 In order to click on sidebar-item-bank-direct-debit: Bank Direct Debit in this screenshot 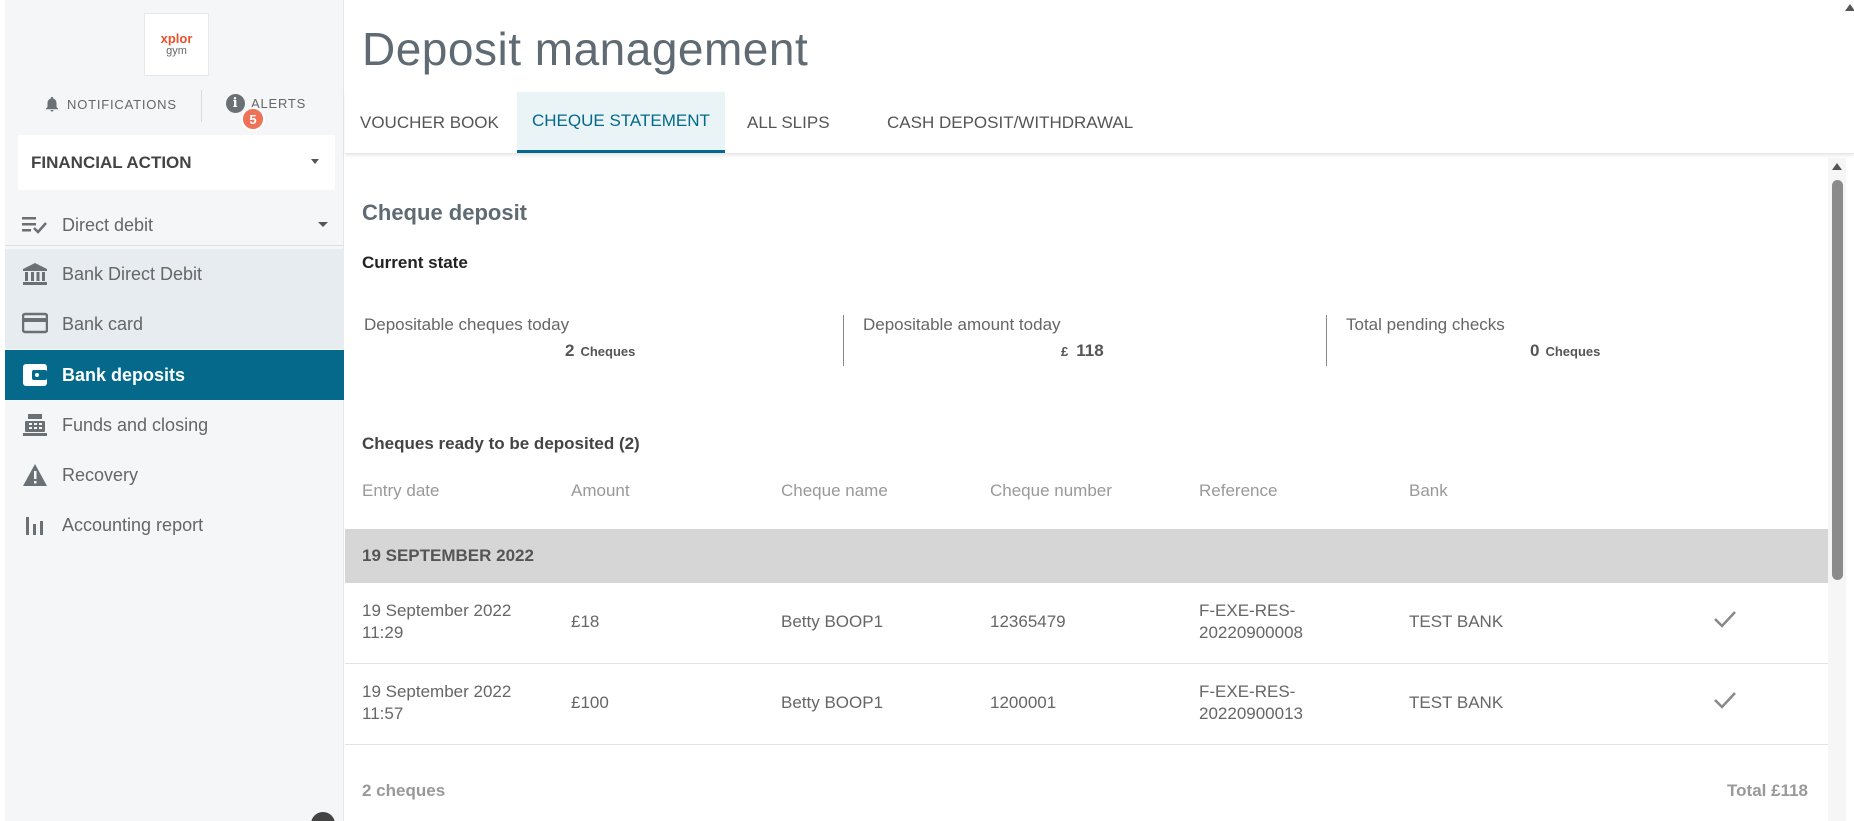, I will do `click(174, 274)`.